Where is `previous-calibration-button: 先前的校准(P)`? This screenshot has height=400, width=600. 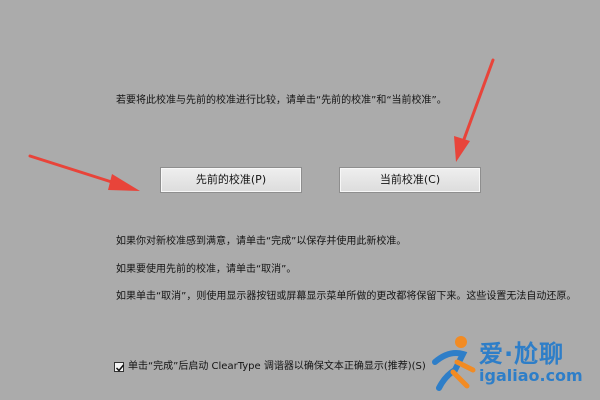
previous-calibration-button: 先前的校准(P) is located at coordinates (231, 180).